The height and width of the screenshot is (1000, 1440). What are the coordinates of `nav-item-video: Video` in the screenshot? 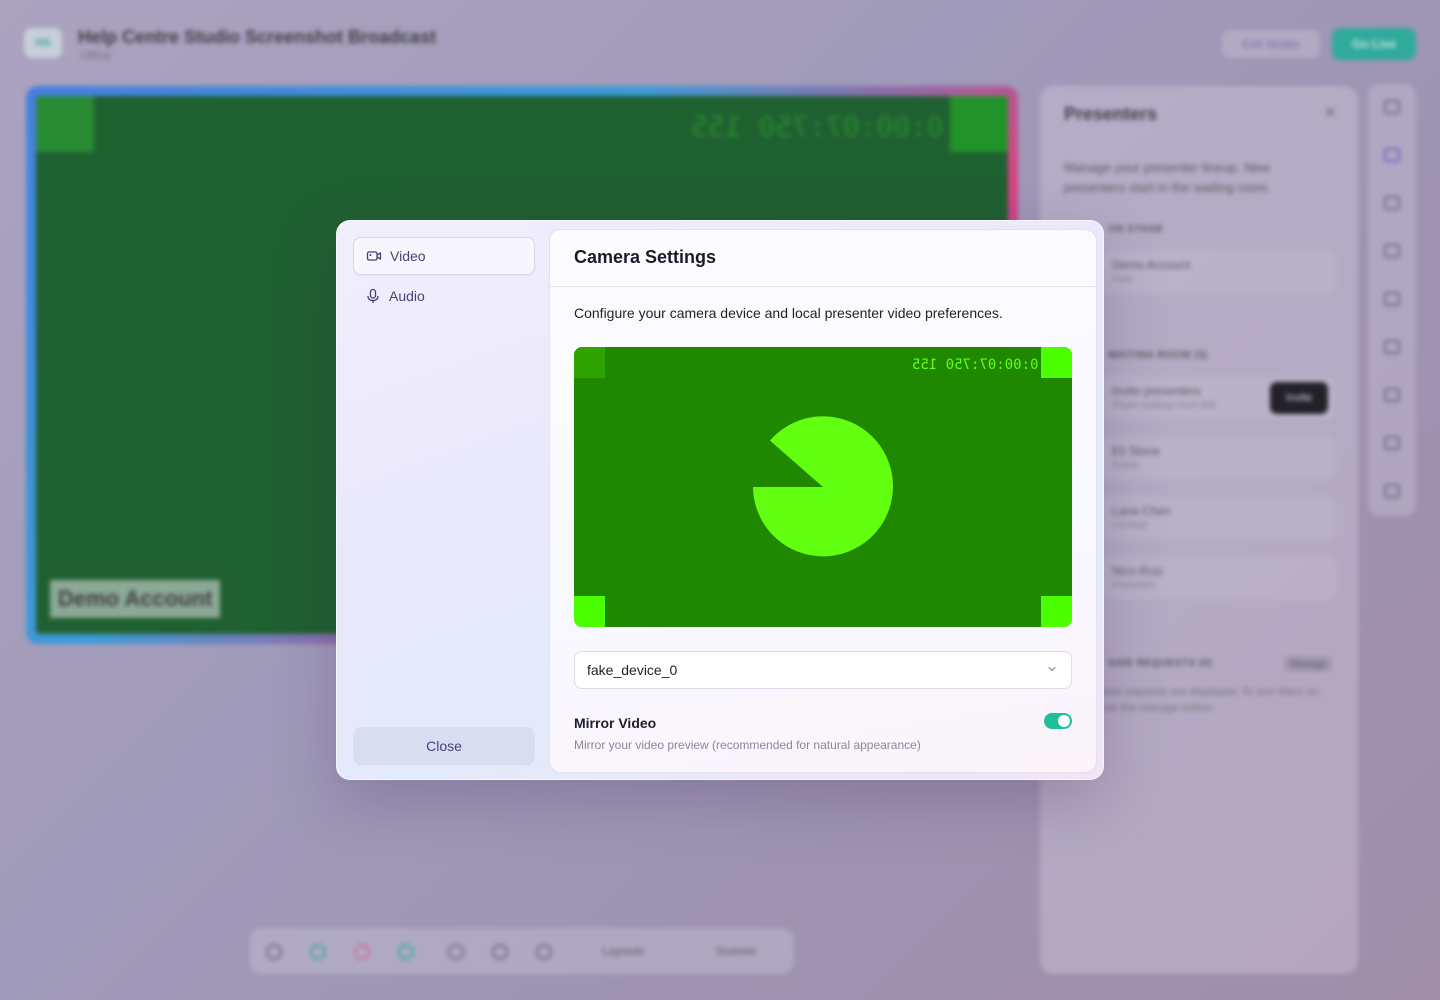 It's located at (444, 256).